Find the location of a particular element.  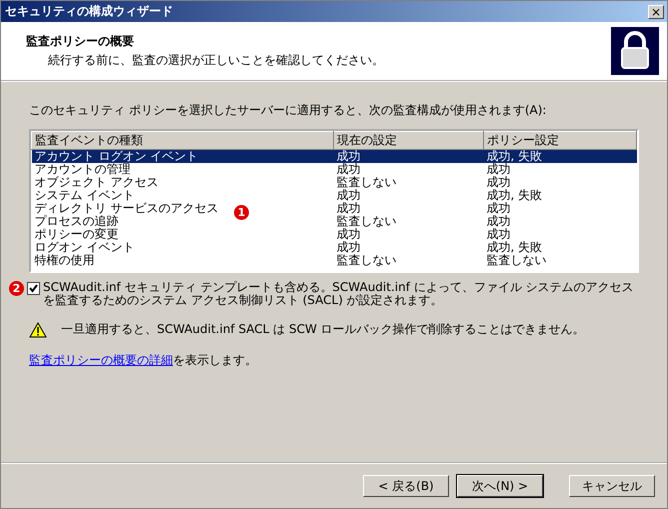

details-text: 監査ポリシーの概要の詳細を表示します。 is located at coordinates (143, 360).